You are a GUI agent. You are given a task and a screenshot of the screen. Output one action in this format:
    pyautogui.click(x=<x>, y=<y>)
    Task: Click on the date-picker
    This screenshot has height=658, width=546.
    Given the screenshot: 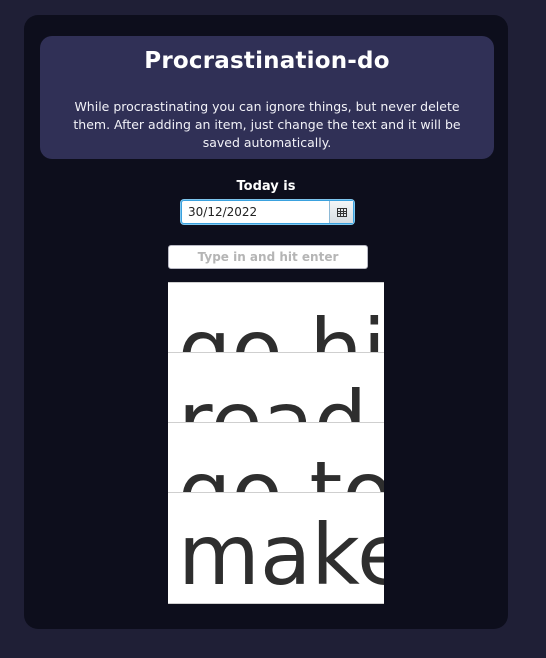 What is the action you would take?
    pyautogui.click(x=267, y=212)
    